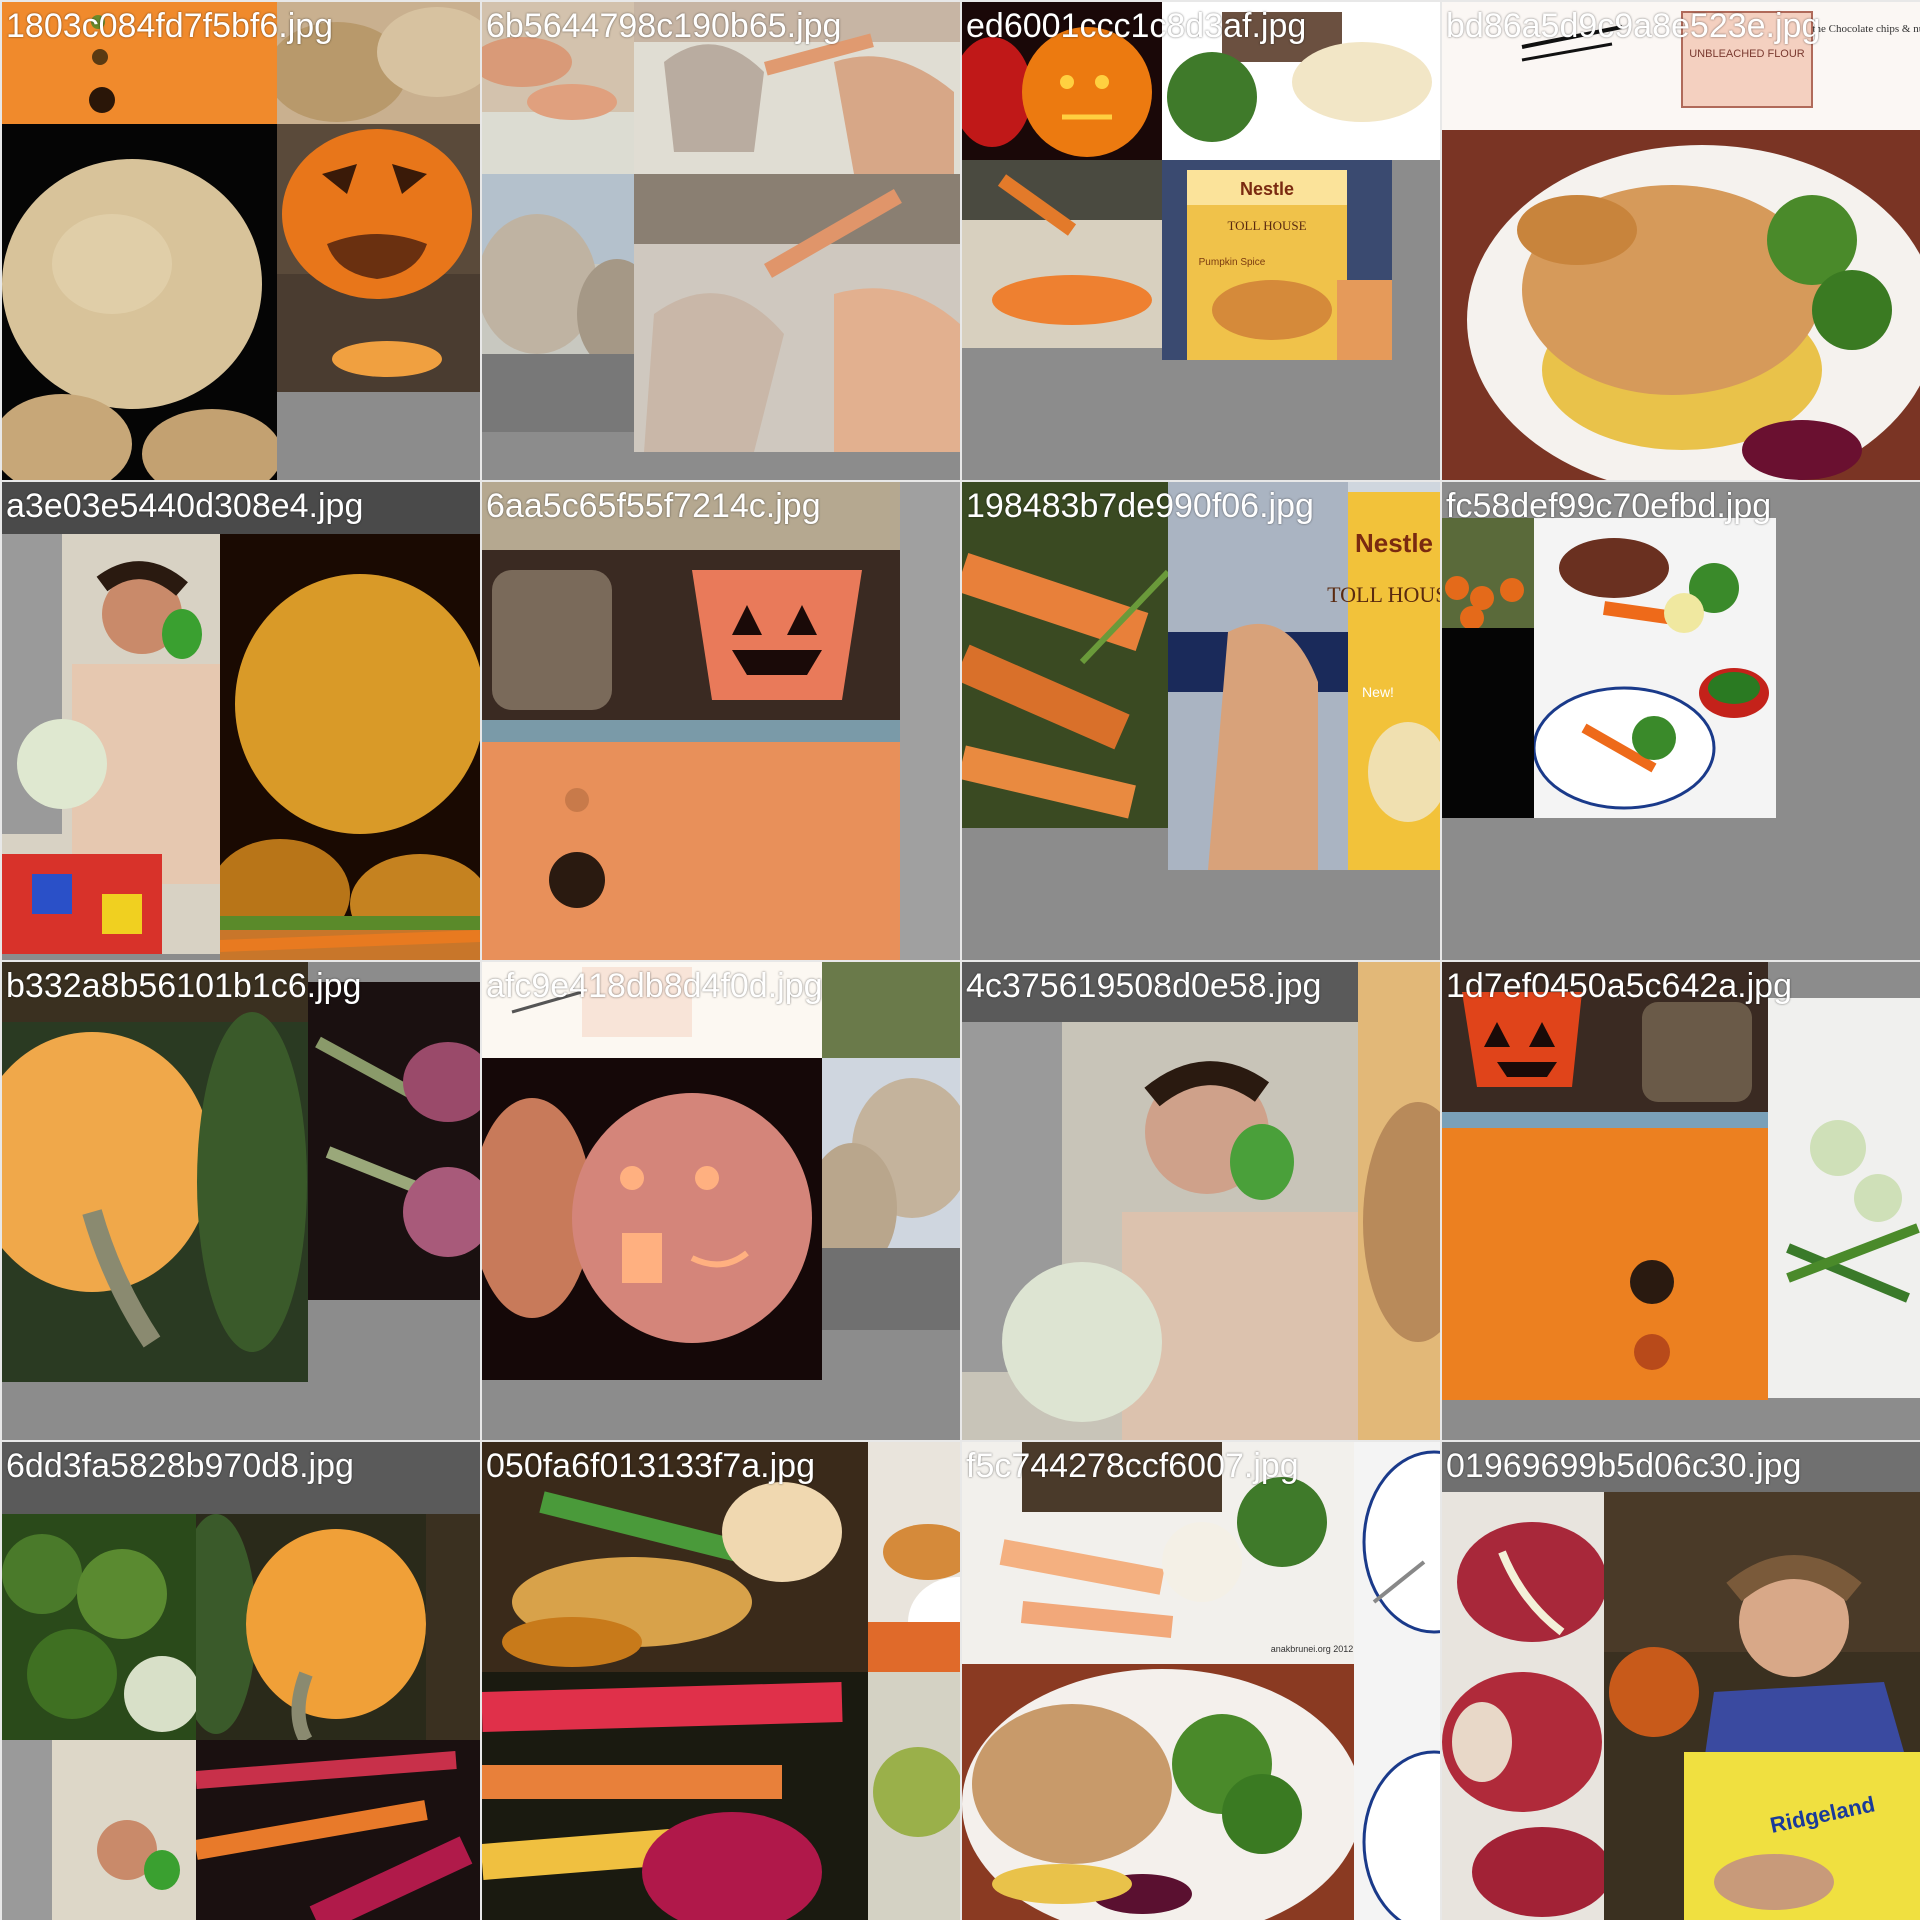 Image resolution: width=1920 pixels, height=1920 pixels. Describe the element at coordinates (99, 1830) in the screenshot. I see `man-parrot-small-photo` at that location.